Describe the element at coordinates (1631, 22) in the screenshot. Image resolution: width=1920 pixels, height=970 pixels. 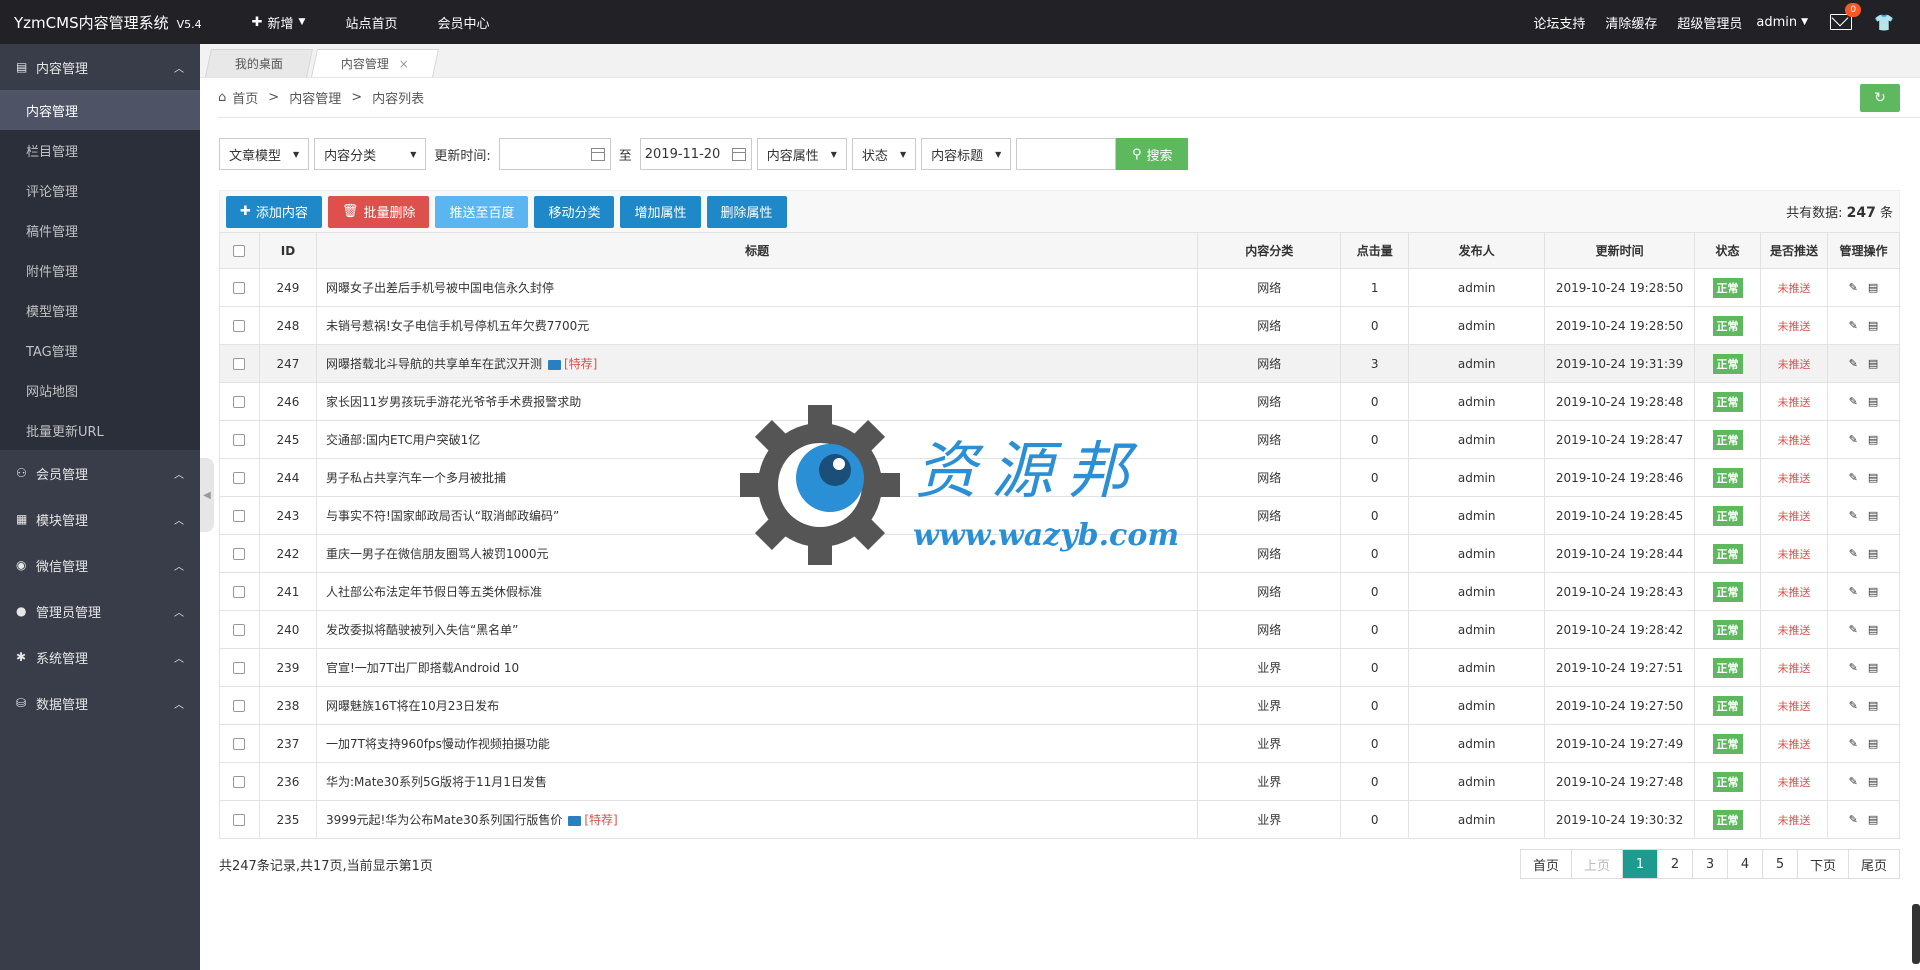
I see `clear-cache-link: 清除缓存` at that location.